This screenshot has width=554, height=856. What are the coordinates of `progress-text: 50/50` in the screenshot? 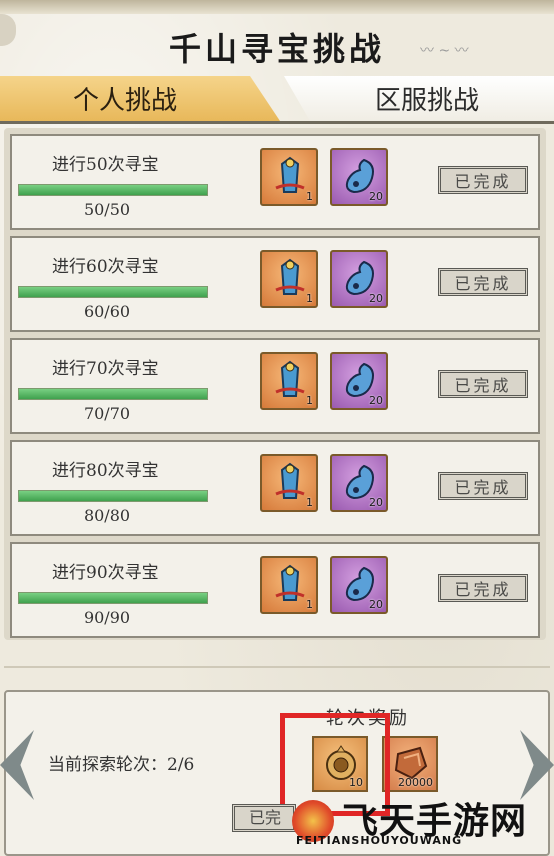 It's located at (107, 209).